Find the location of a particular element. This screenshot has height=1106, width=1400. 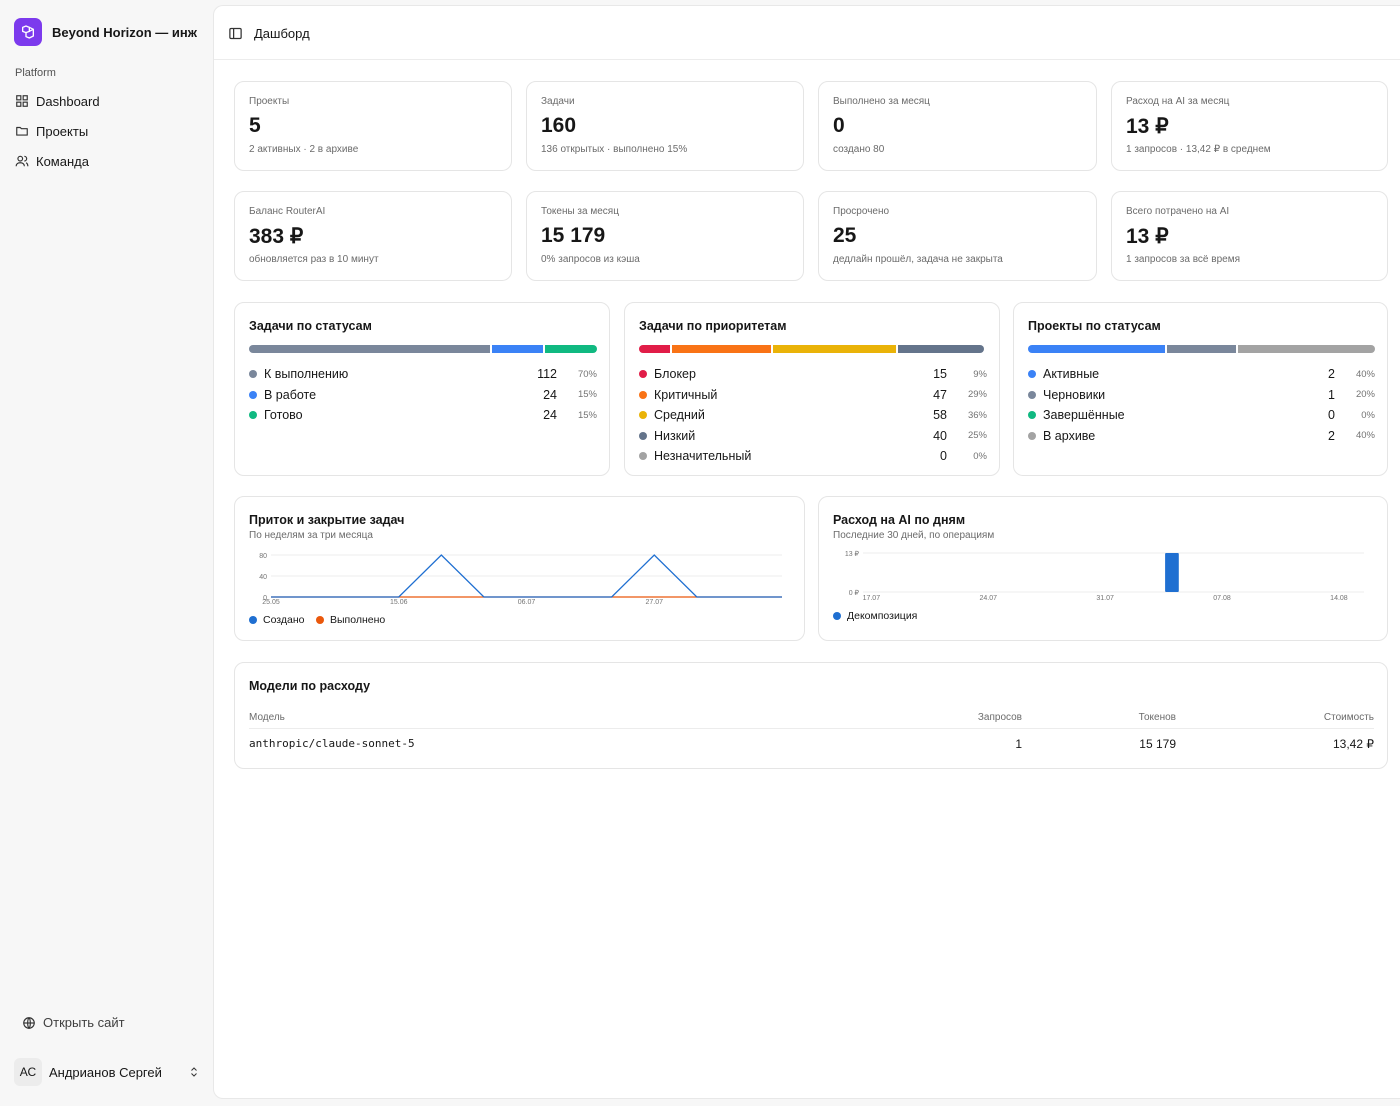

card-title: Проекты по статусам is located at coordinates (1094, 326).